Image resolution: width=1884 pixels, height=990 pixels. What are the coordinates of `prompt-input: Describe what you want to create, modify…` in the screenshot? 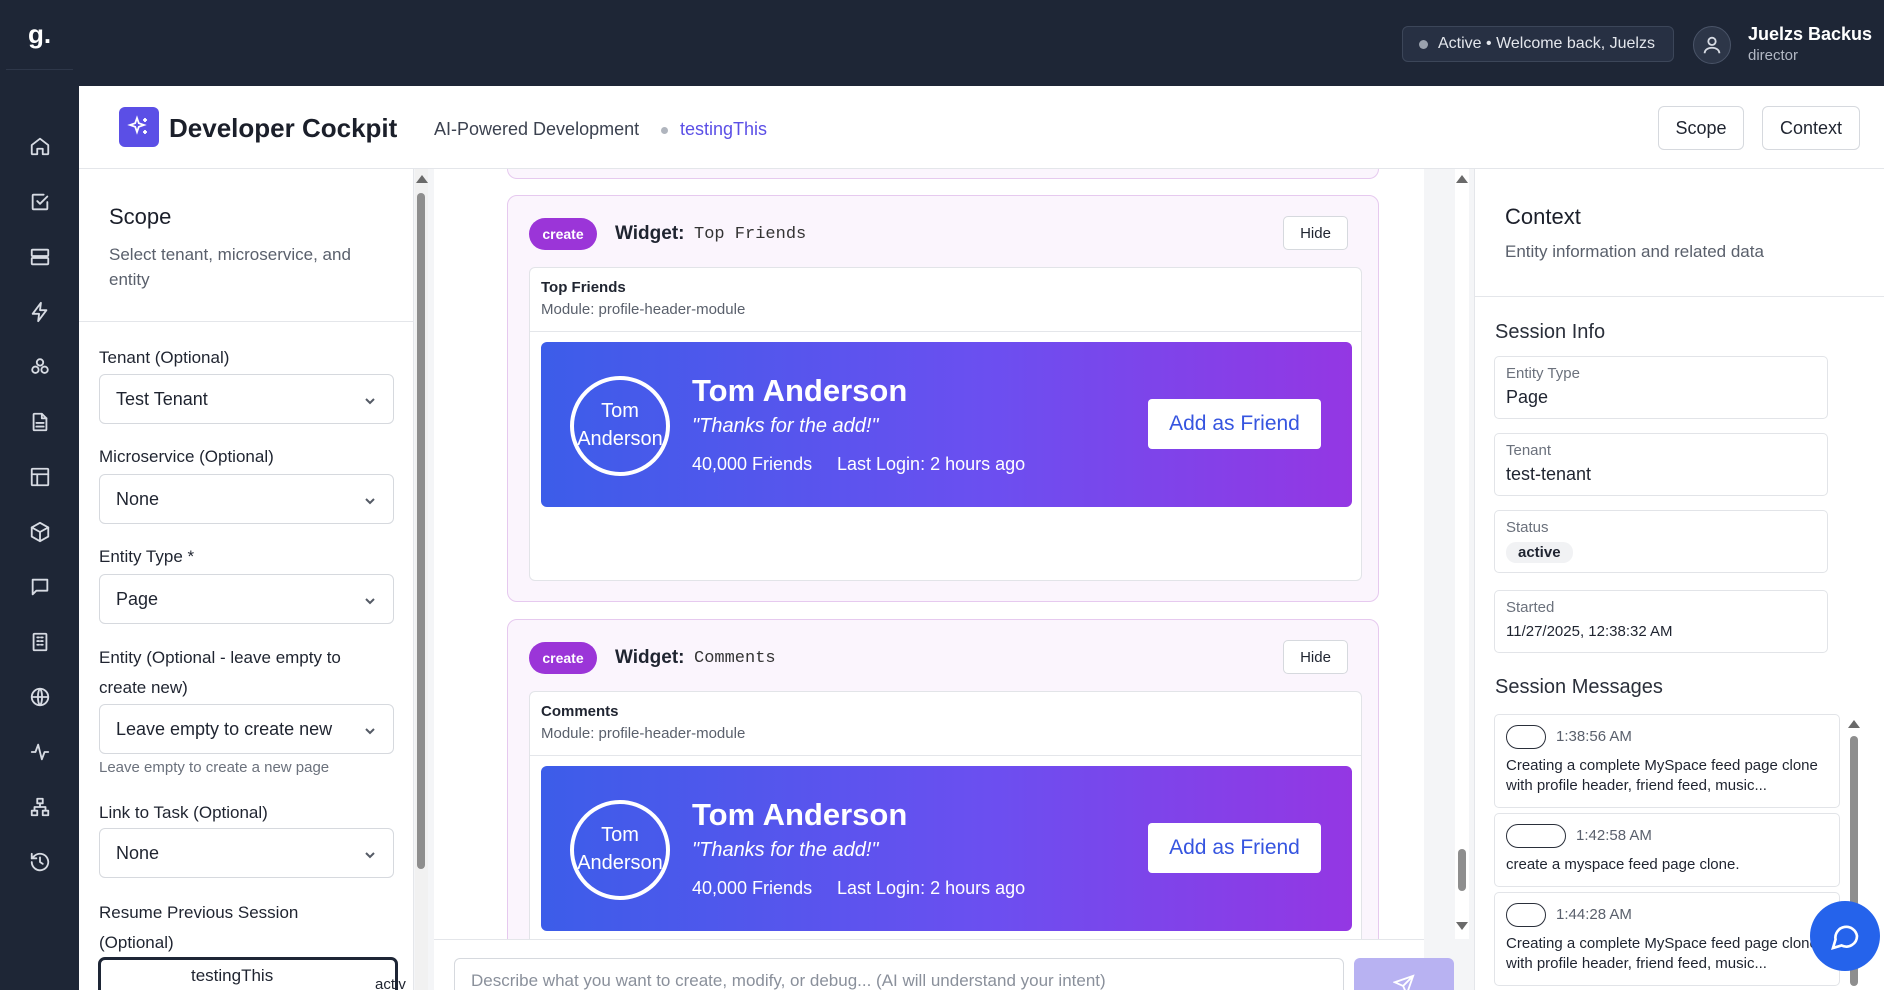 It's located at (899, 974).